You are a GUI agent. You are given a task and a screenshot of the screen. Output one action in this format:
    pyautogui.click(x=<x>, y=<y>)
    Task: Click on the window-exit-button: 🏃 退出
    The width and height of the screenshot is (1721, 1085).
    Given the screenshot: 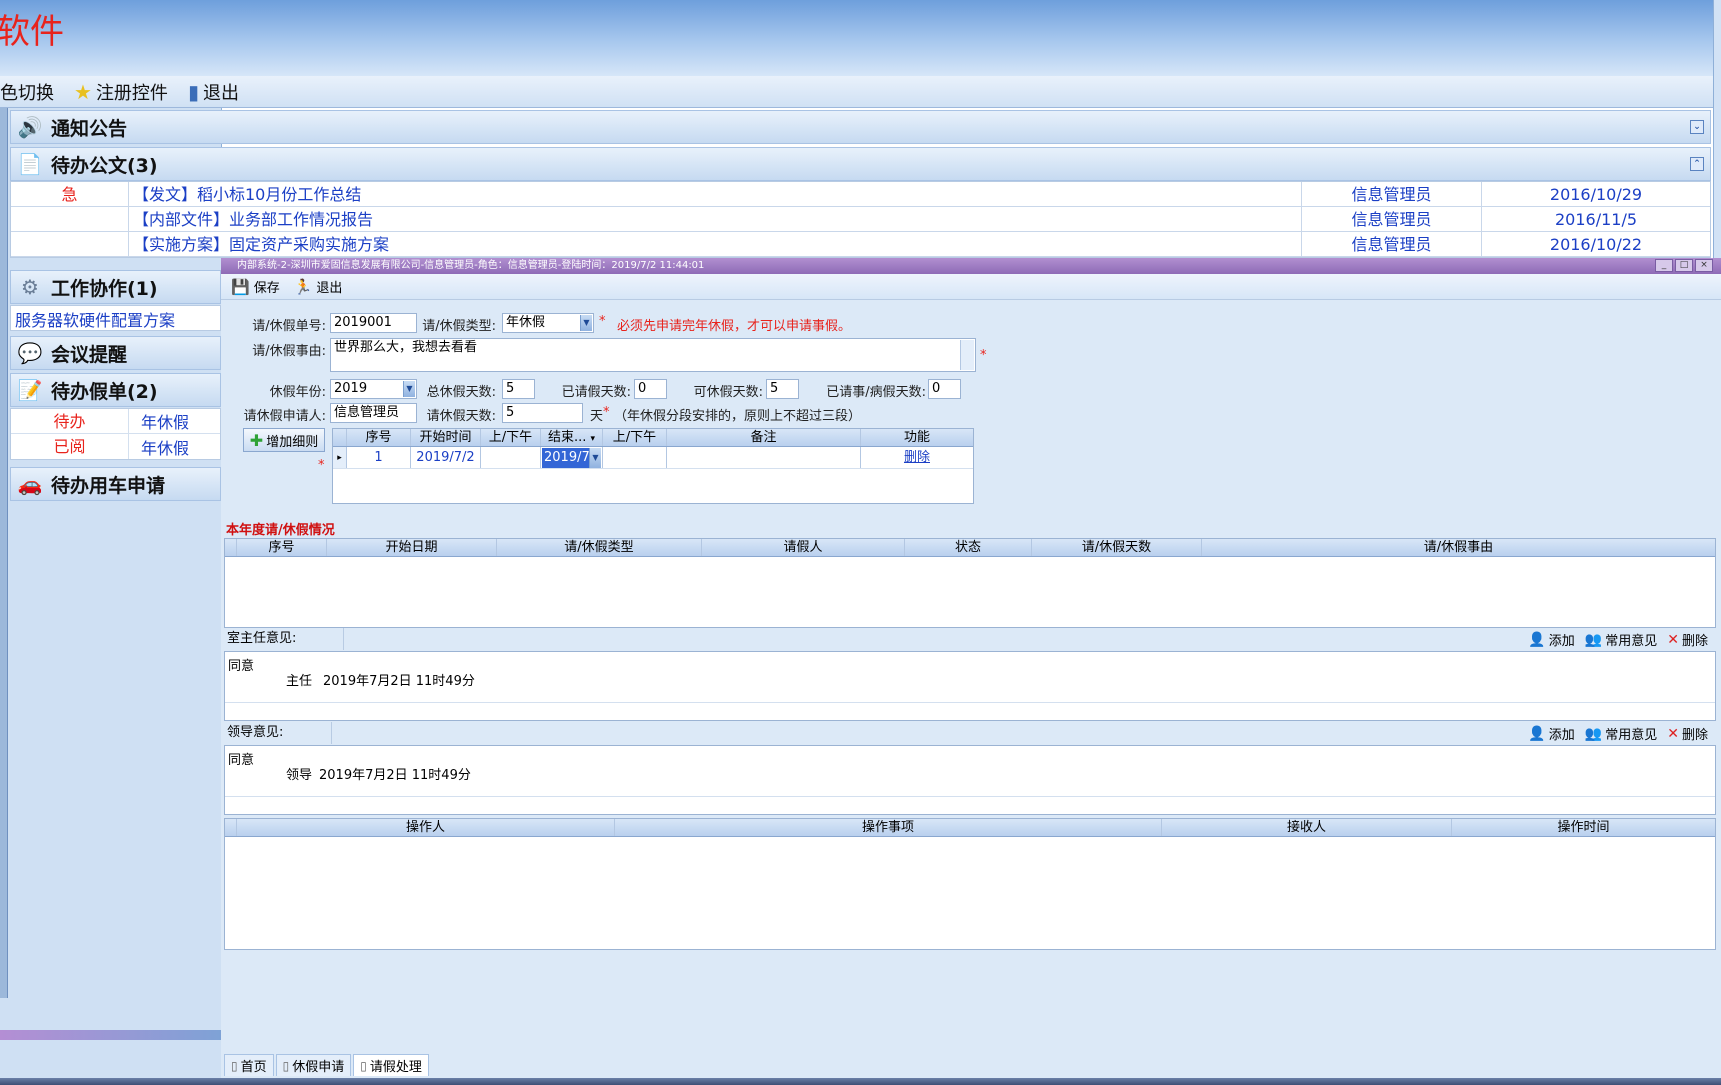 What is the action you would take?
    pyautogui.click(x=318, y=287)
    